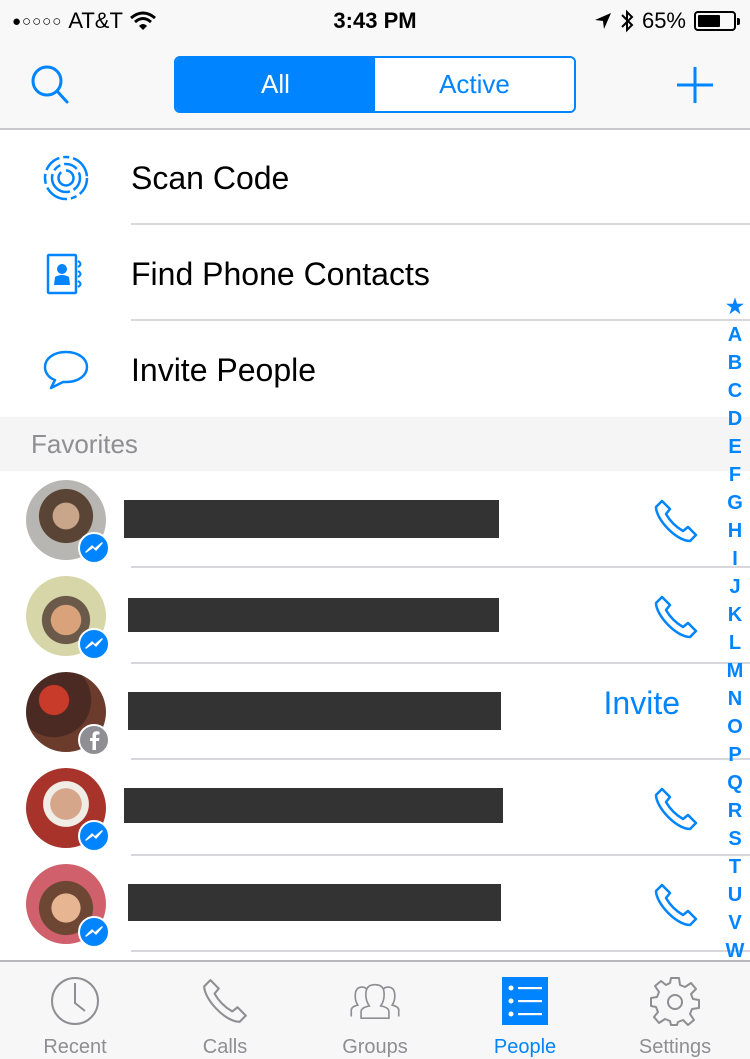  What do you see at coordinates (280, 273) in the screenshot?
I see `find-phone-contacts-label: Find Phone Contacts` at bounding box center [280, 273].